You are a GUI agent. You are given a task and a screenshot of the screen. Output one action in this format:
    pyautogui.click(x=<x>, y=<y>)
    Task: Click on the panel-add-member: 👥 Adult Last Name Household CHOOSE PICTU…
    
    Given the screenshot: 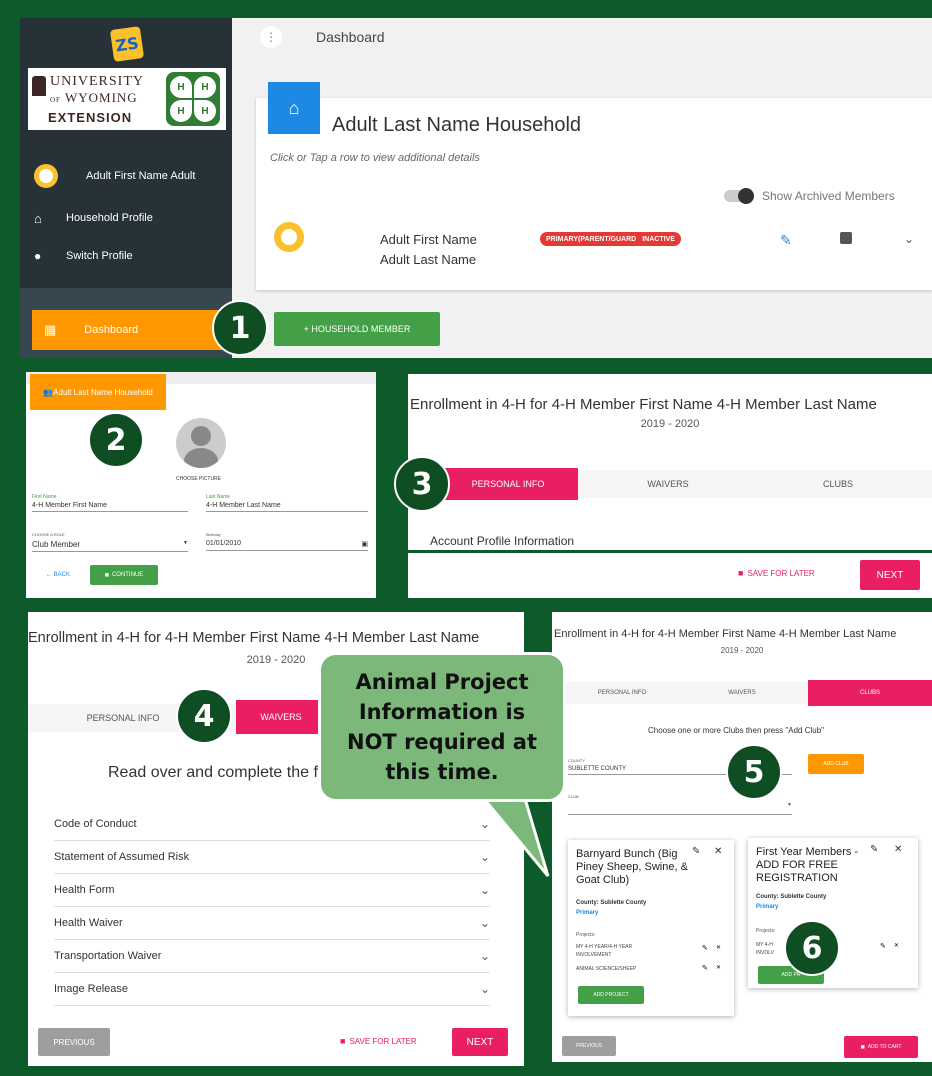 What is the action you would take?
    pyautogui.click(x=201, y=485)
    